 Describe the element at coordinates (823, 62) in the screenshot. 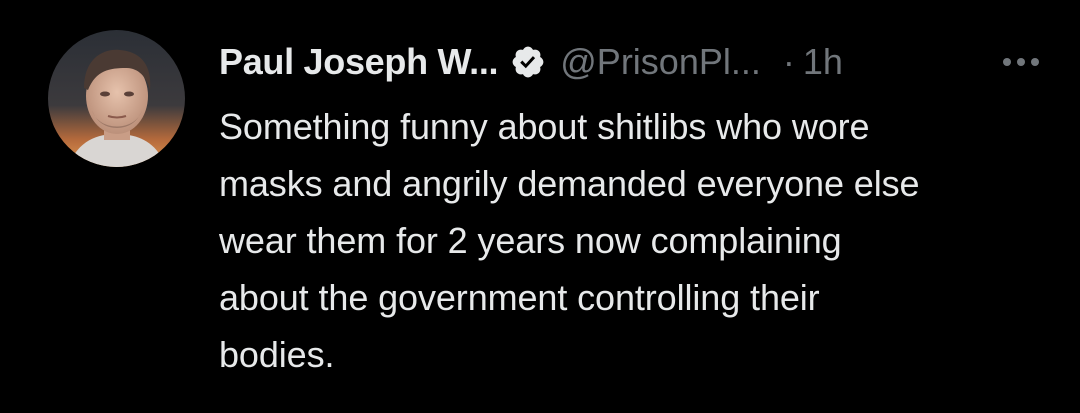

I see `tweet-timestamp: 1h` at that location.